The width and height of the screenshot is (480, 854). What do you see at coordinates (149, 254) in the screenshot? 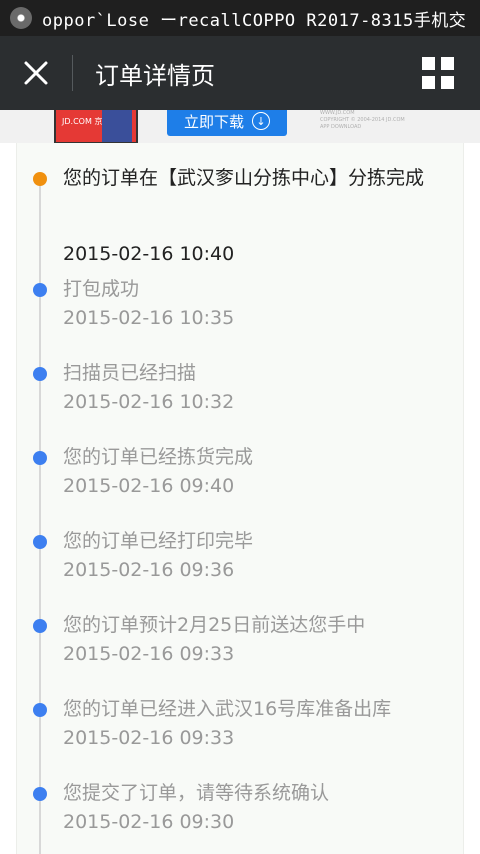
I see `timeline-item-time: 2015-02-16 10:40` at bounding box center [149, 254].